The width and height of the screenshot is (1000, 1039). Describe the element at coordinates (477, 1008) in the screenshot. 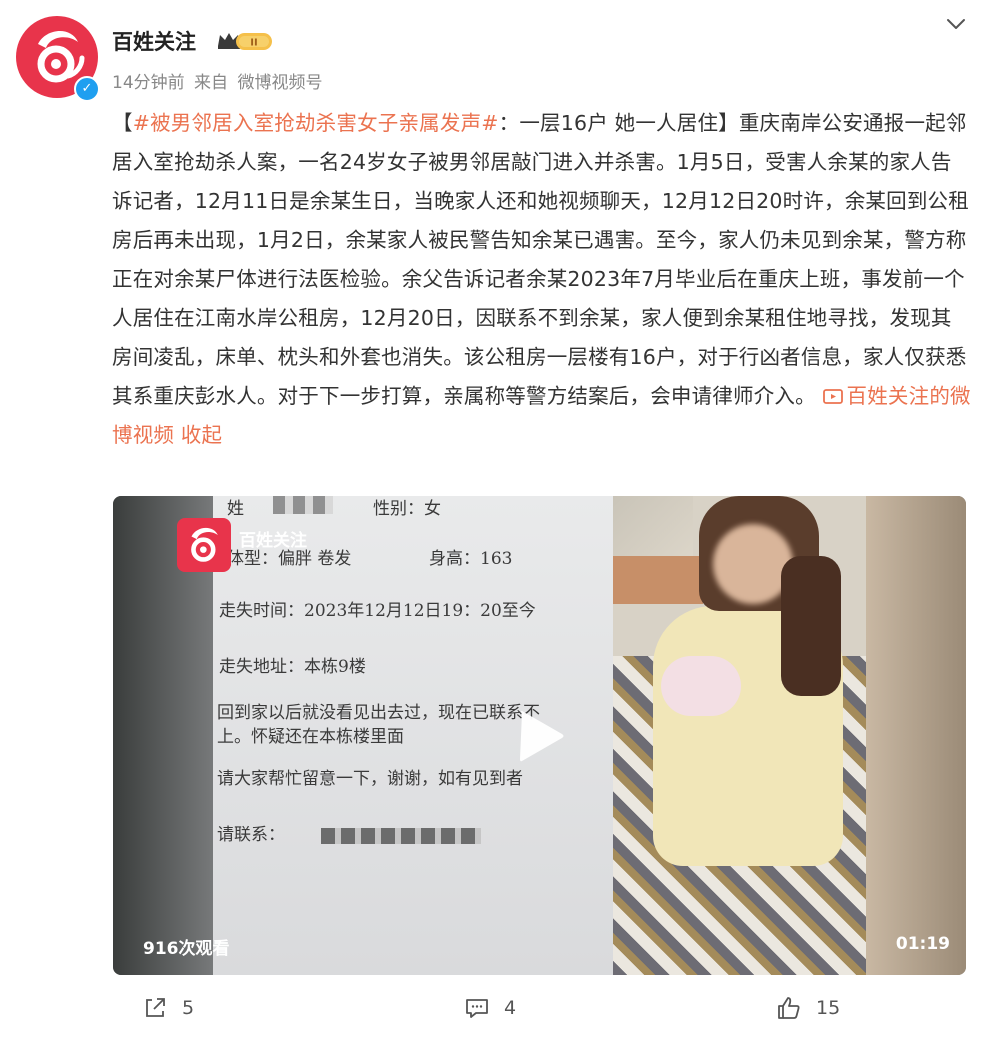

I see `comment-icon` at that location.